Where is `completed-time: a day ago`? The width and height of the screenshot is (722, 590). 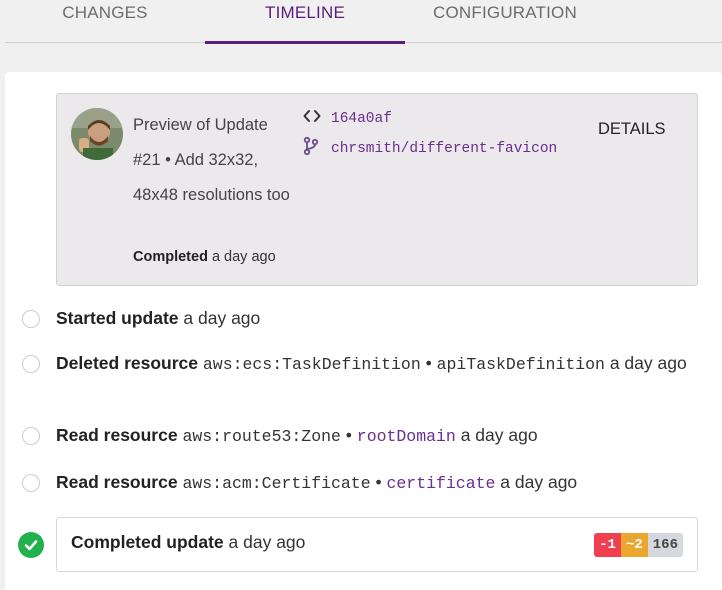 completed-time: a day ago is located at coordinates (267, 542).